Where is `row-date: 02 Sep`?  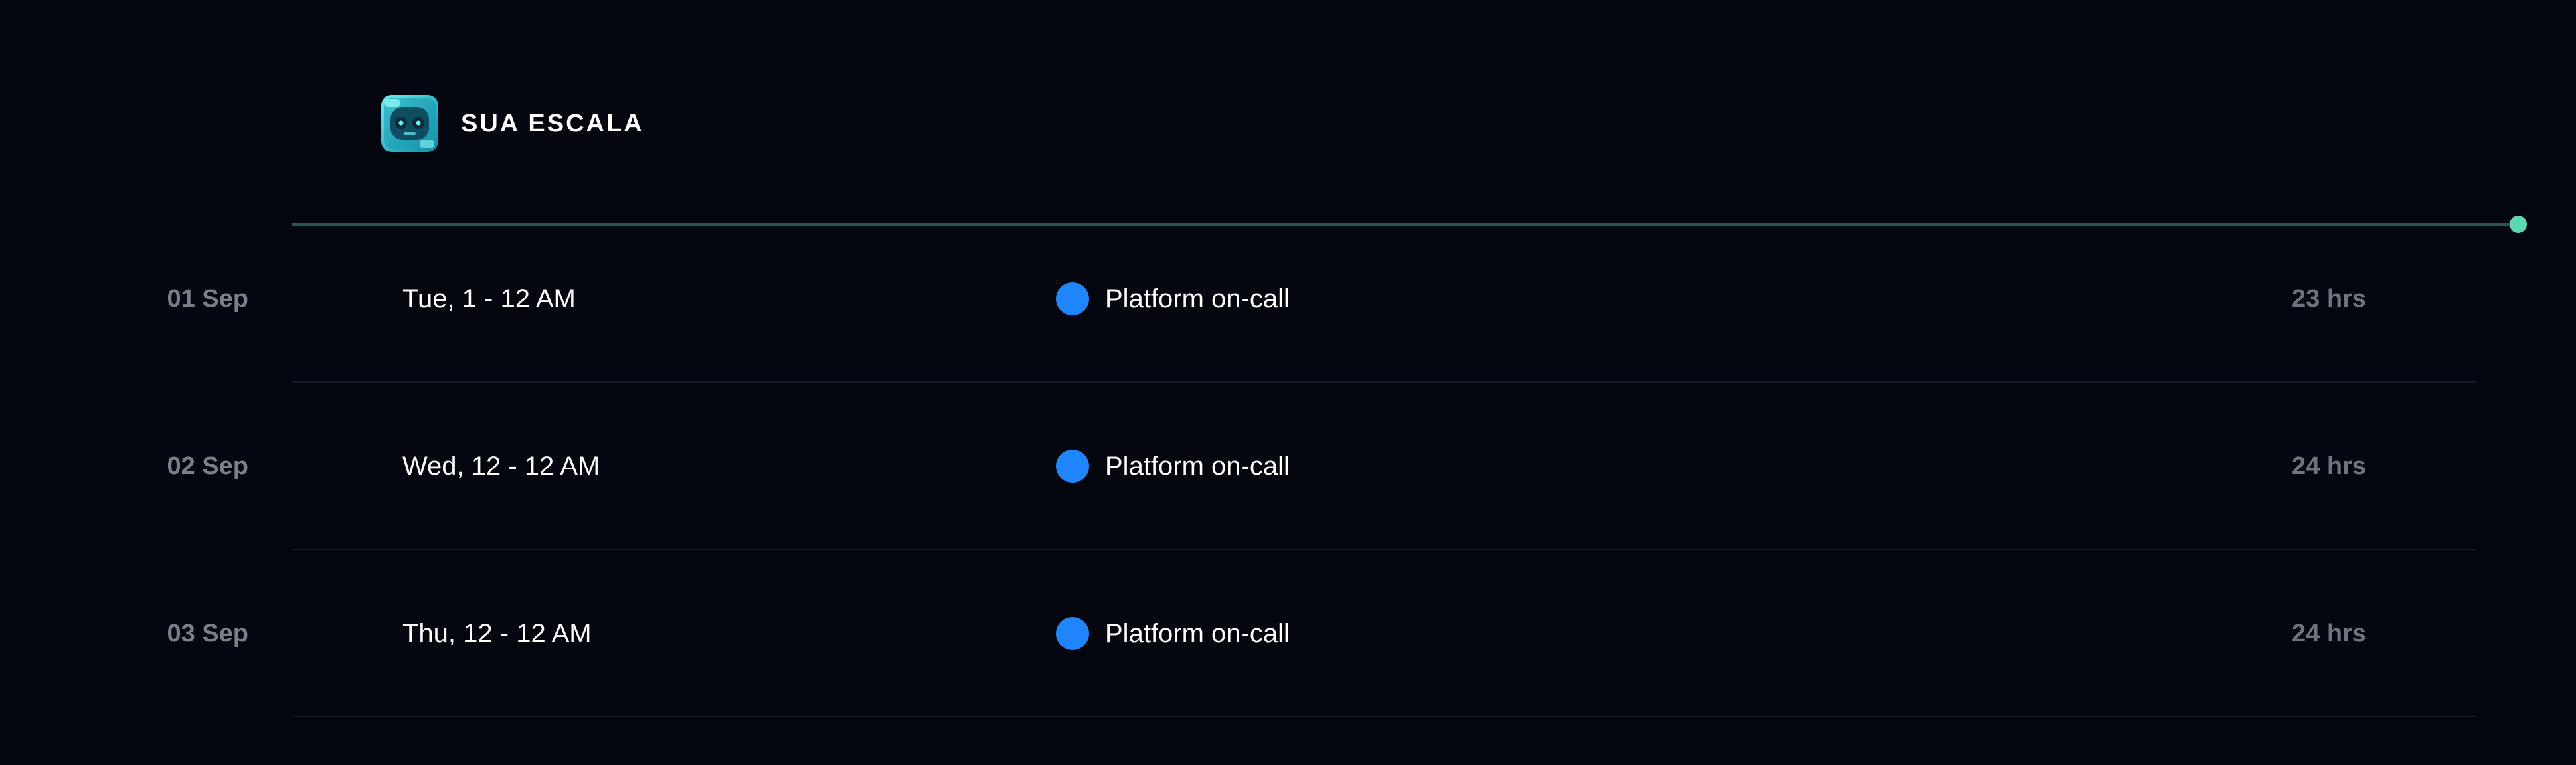
row-date: 02 Sep is located at coordinates (207, 466).